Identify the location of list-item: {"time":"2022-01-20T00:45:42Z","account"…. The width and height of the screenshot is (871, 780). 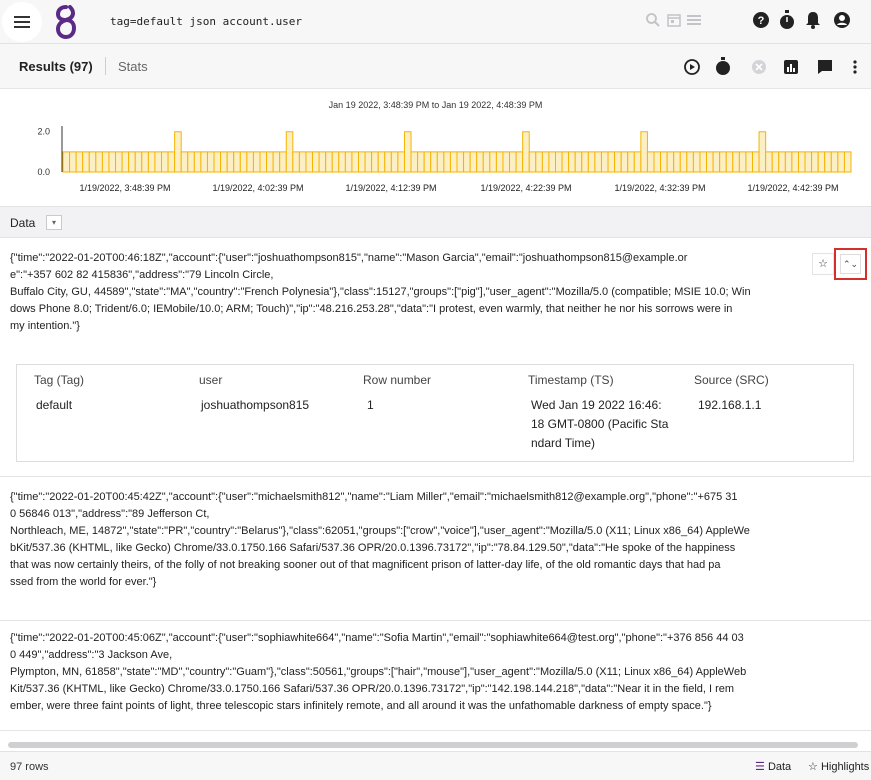
(440, 540).